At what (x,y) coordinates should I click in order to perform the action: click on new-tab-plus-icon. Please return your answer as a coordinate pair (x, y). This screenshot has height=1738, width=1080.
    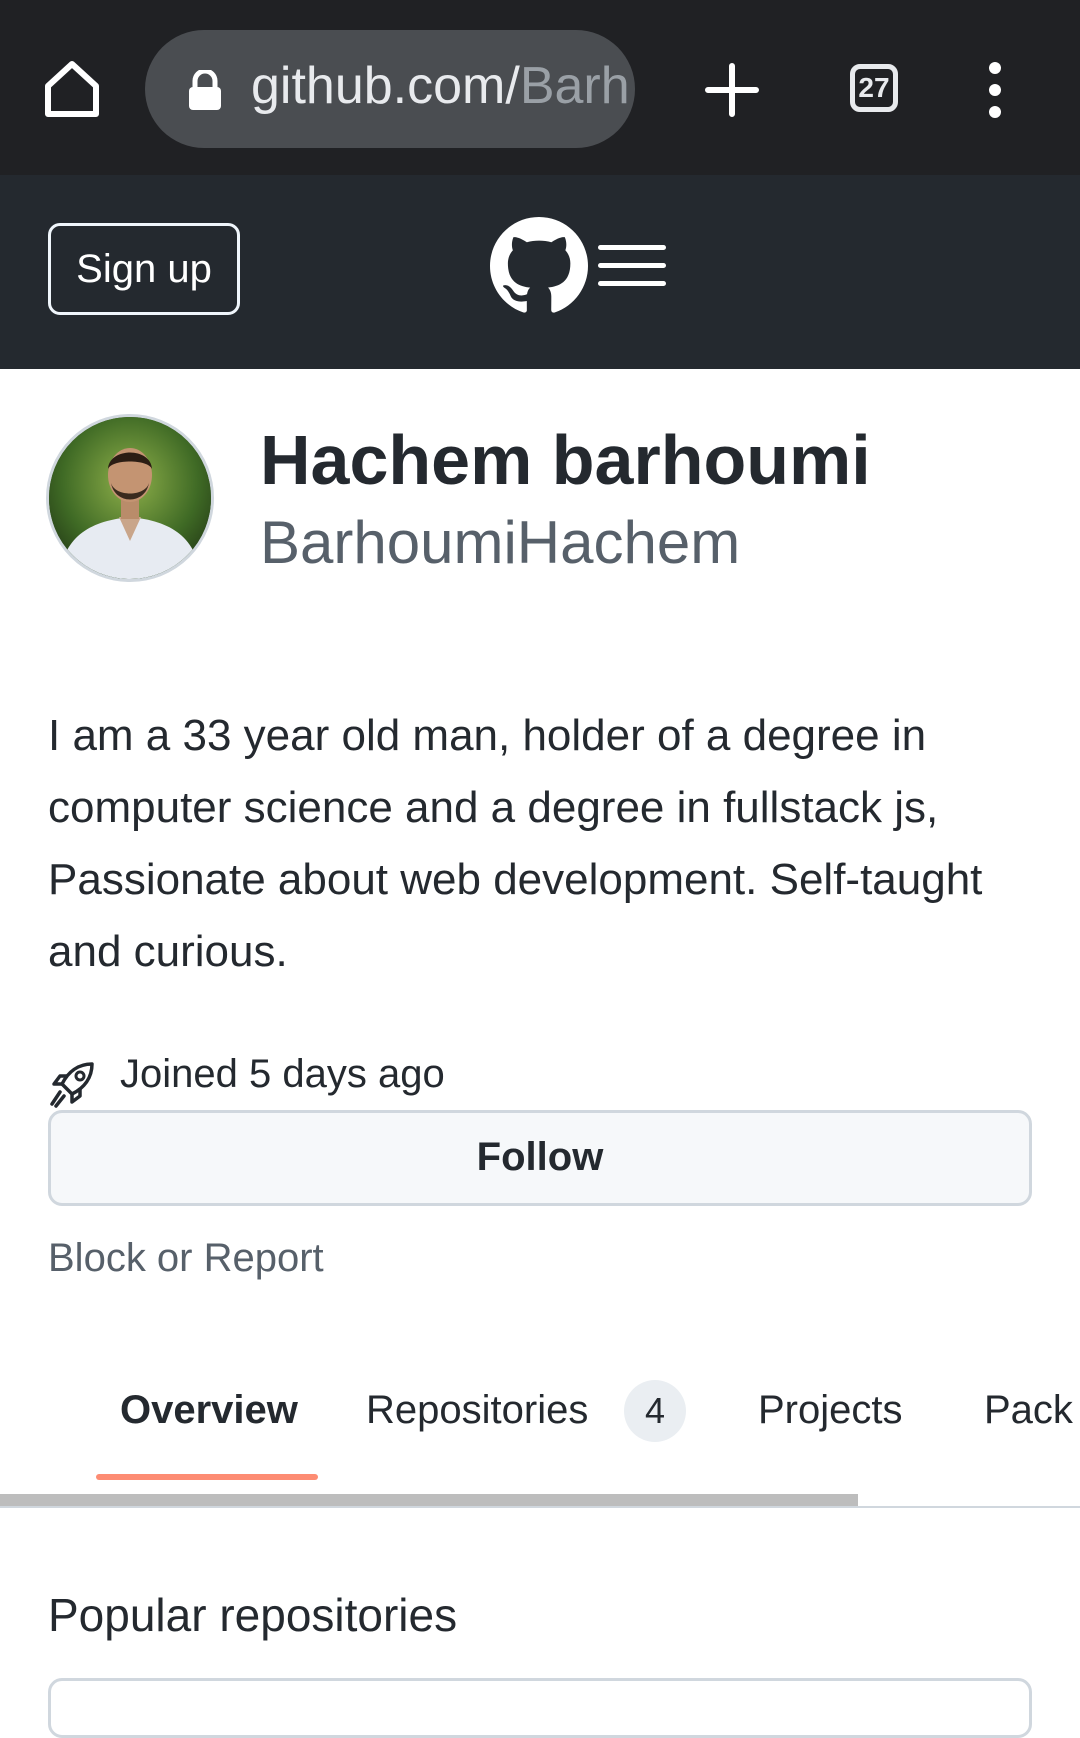
    Looking at the image, I should click on (732, 90).